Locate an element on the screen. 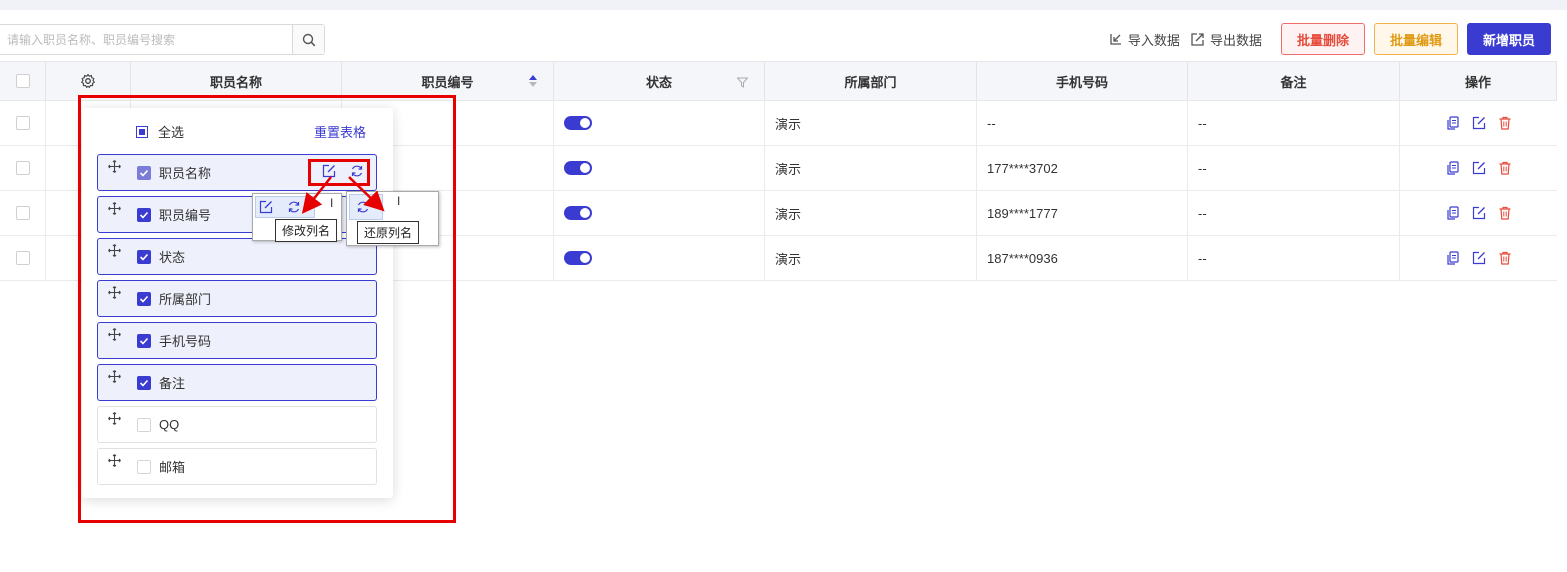 The height and width of the screenshot is (572, 1567). export-data-label: 导出数据 is located at coordinates (1235, 40).